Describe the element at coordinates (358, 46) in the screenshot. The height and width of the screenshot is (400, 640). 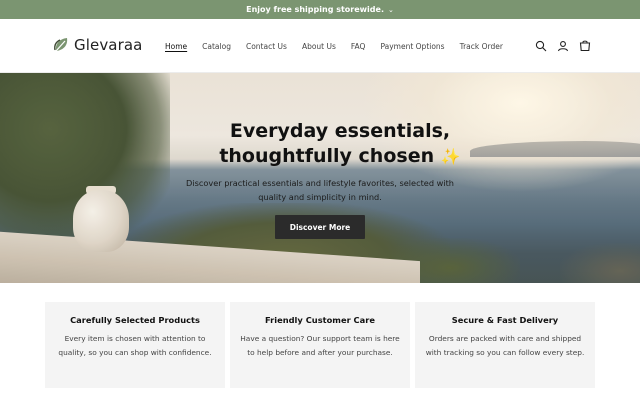
I see `nav-faq: FAQ` at that location.